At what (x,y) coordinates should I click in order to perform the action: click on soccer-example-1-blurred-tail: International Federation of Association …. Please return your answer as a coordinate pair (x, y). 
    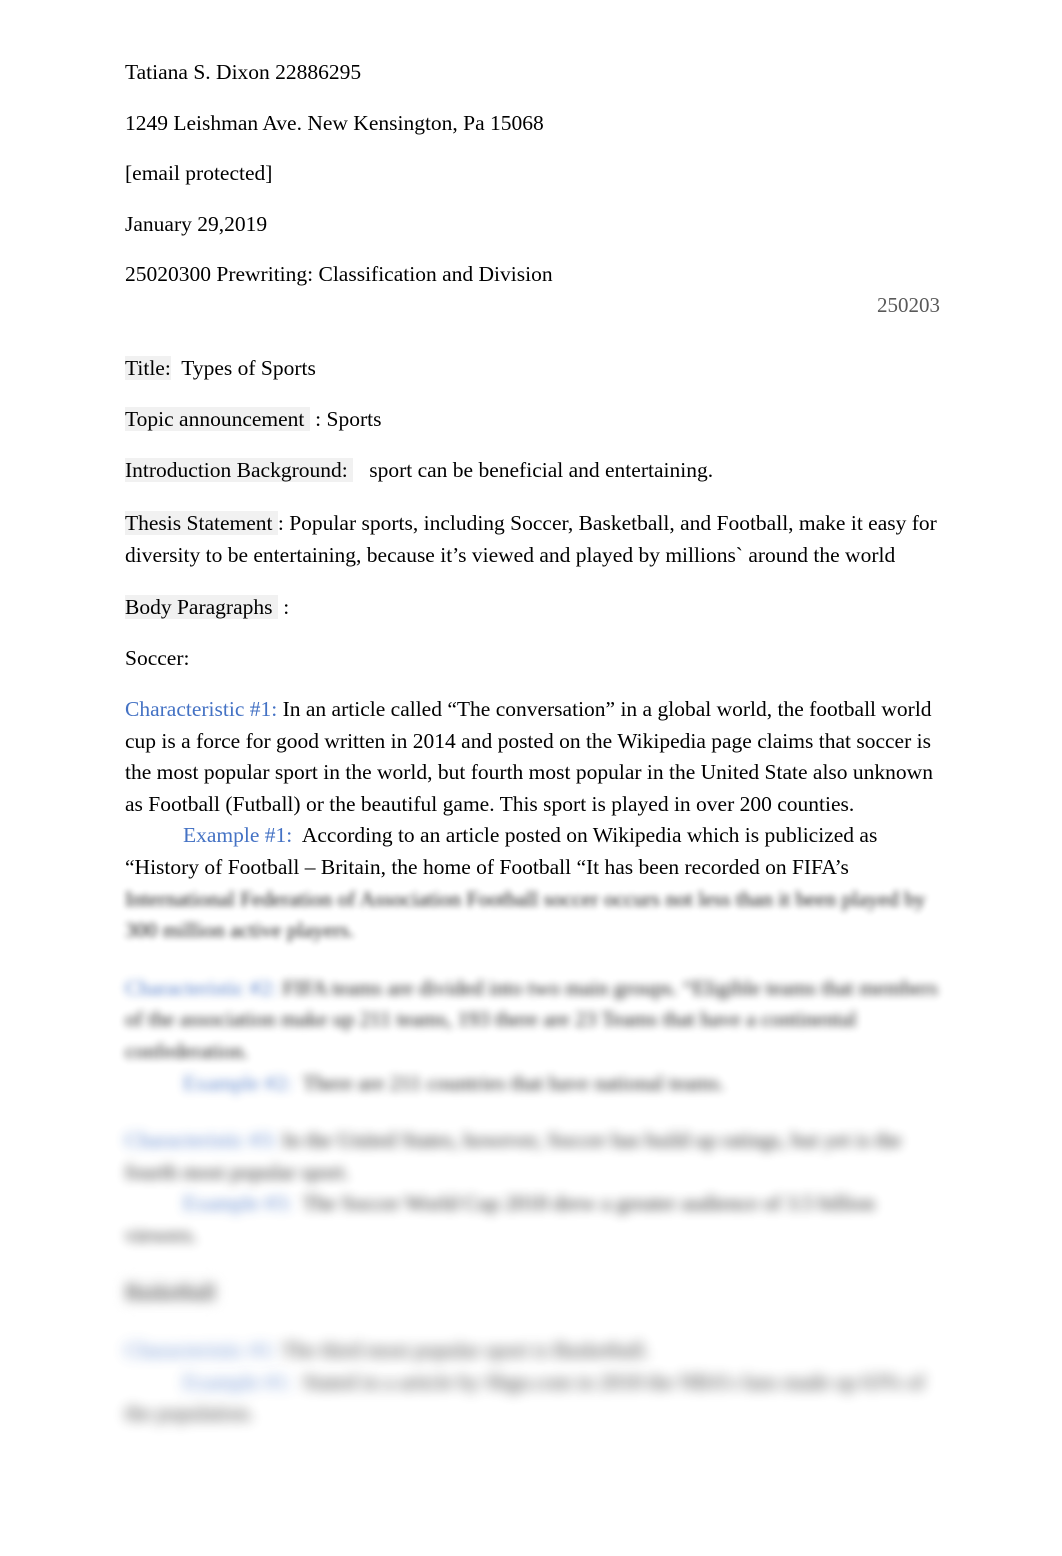
    Looking at the image, I should click on (528, 914).